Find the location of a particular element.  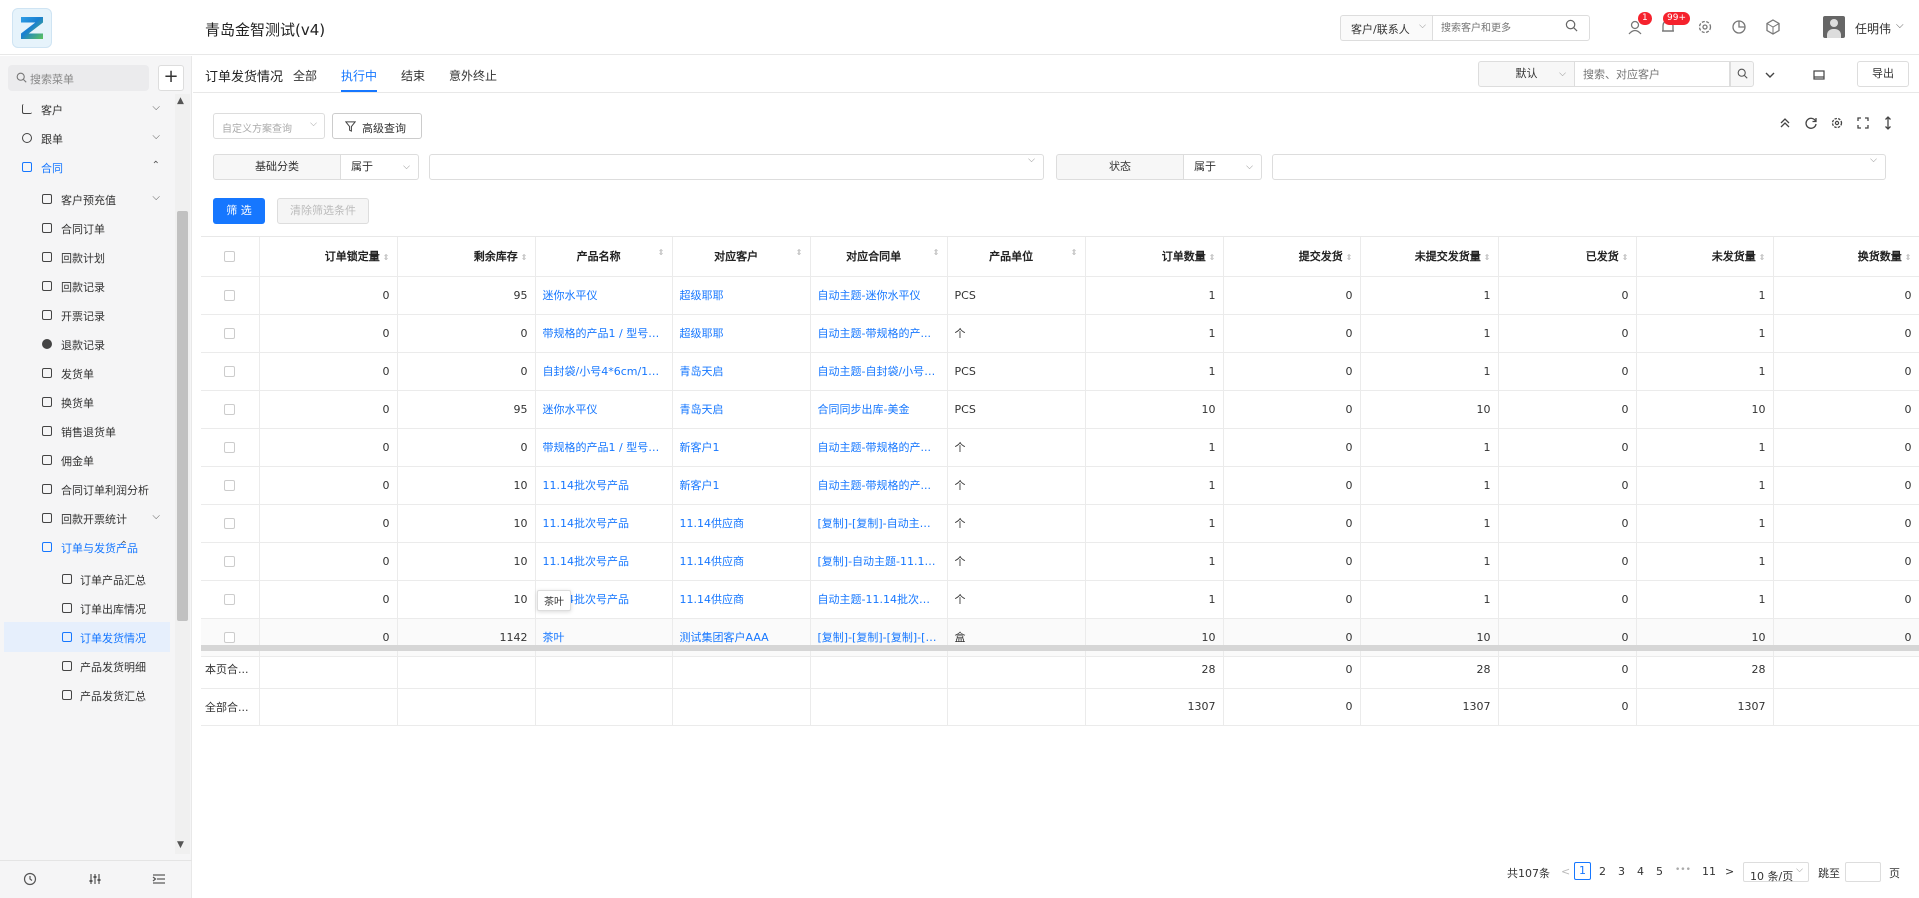

filter-value-category: ⌵ is located at coordinates (736, 167).